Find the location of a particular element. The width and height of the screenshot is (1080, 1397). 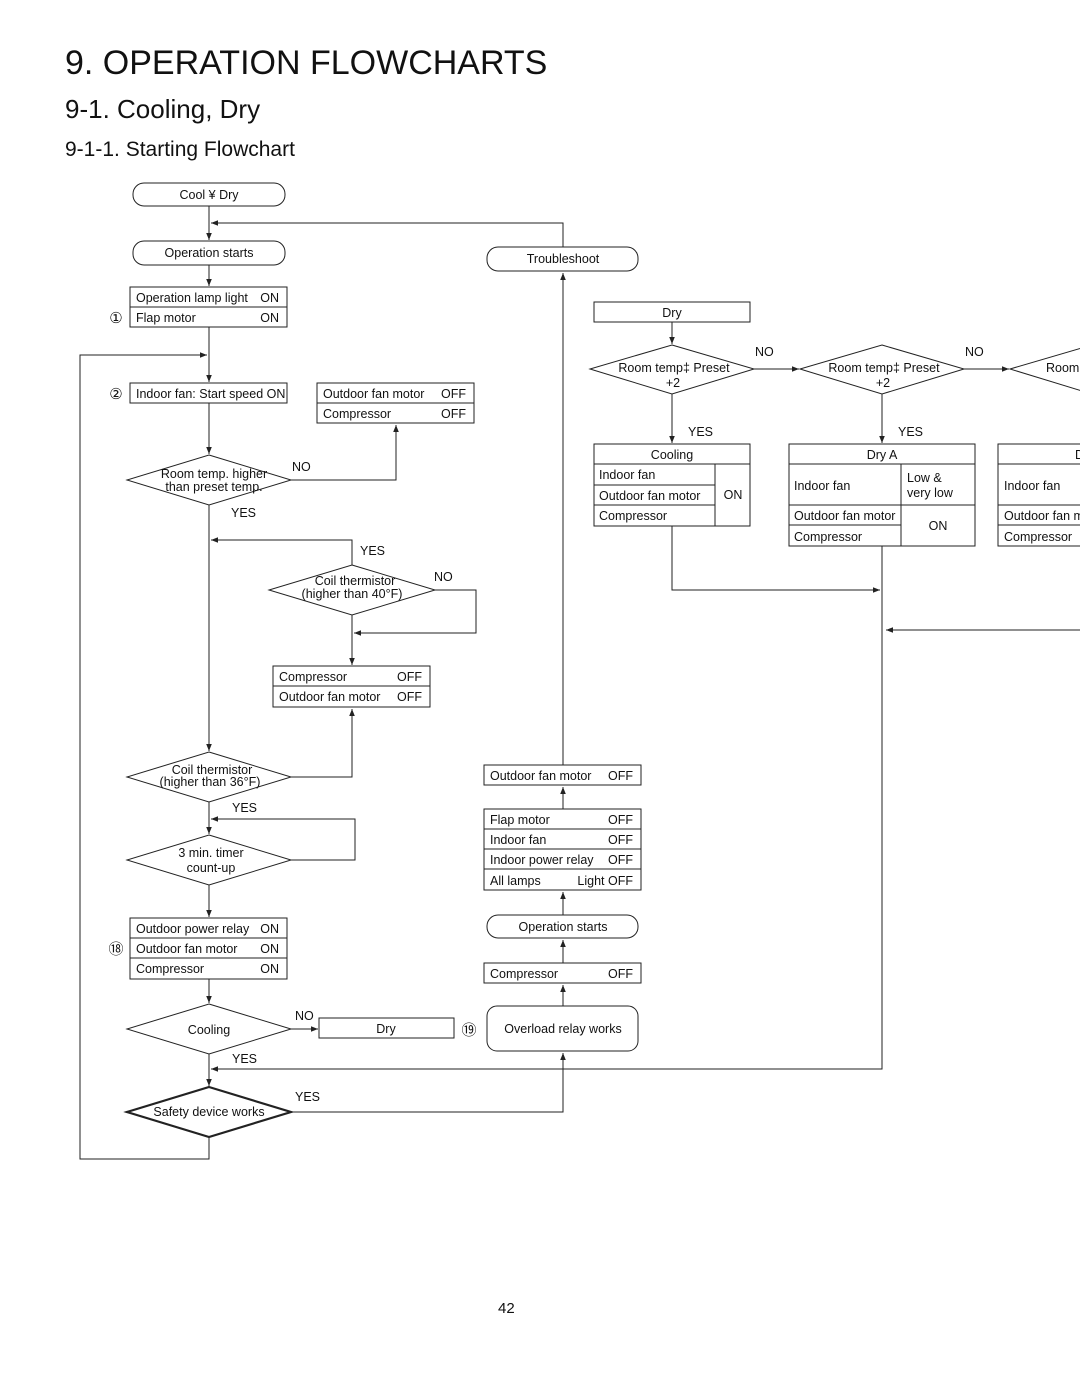

svg-text: (higher than 36°F) is located at coordinates (210, 782).